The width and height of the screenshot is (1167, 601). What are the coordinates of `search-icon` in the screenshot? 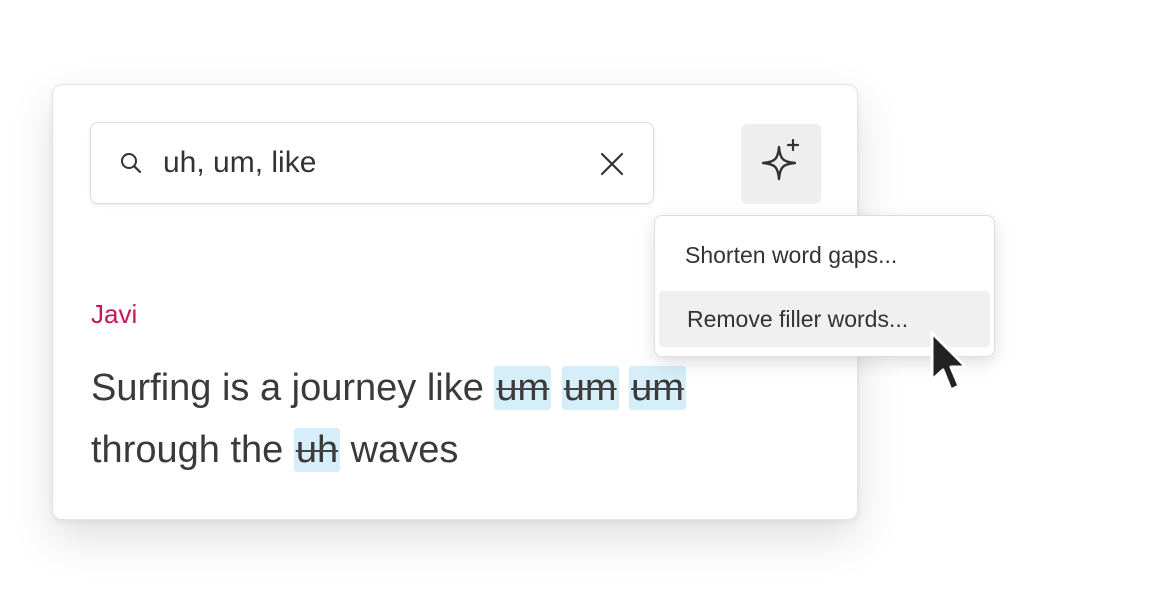 It's located at (131, 163).